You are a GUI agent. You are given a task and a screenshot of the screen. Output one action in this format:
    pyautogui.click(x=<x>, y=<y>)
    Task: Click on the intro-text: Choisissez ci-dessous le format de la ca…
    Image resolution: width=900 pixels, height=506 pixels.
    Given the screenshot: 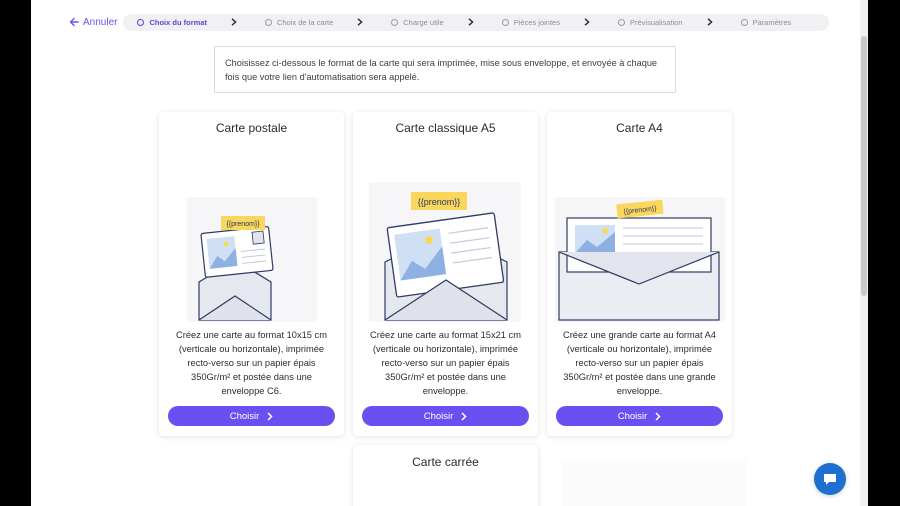 What is the action you would take?
    pyautogui.click(x=445, y=69)
    